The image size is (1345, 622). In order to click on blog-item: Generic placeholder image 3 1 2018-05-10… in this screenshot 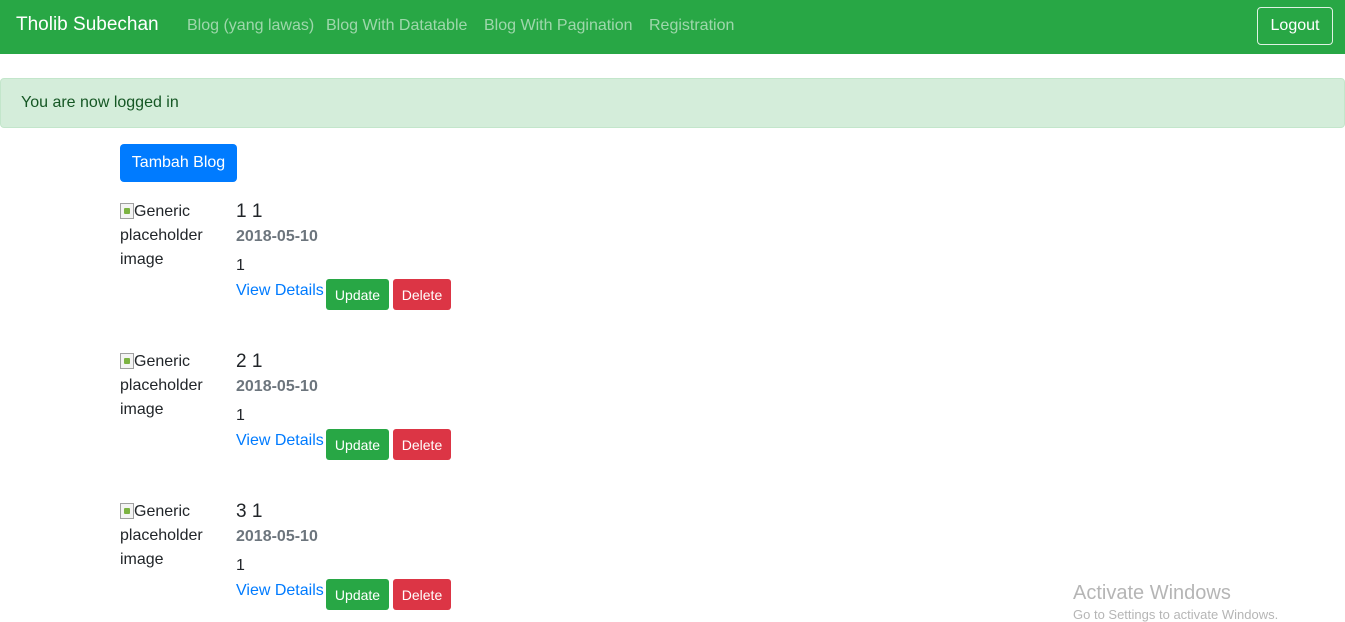, I will do `click(320, 555)`.